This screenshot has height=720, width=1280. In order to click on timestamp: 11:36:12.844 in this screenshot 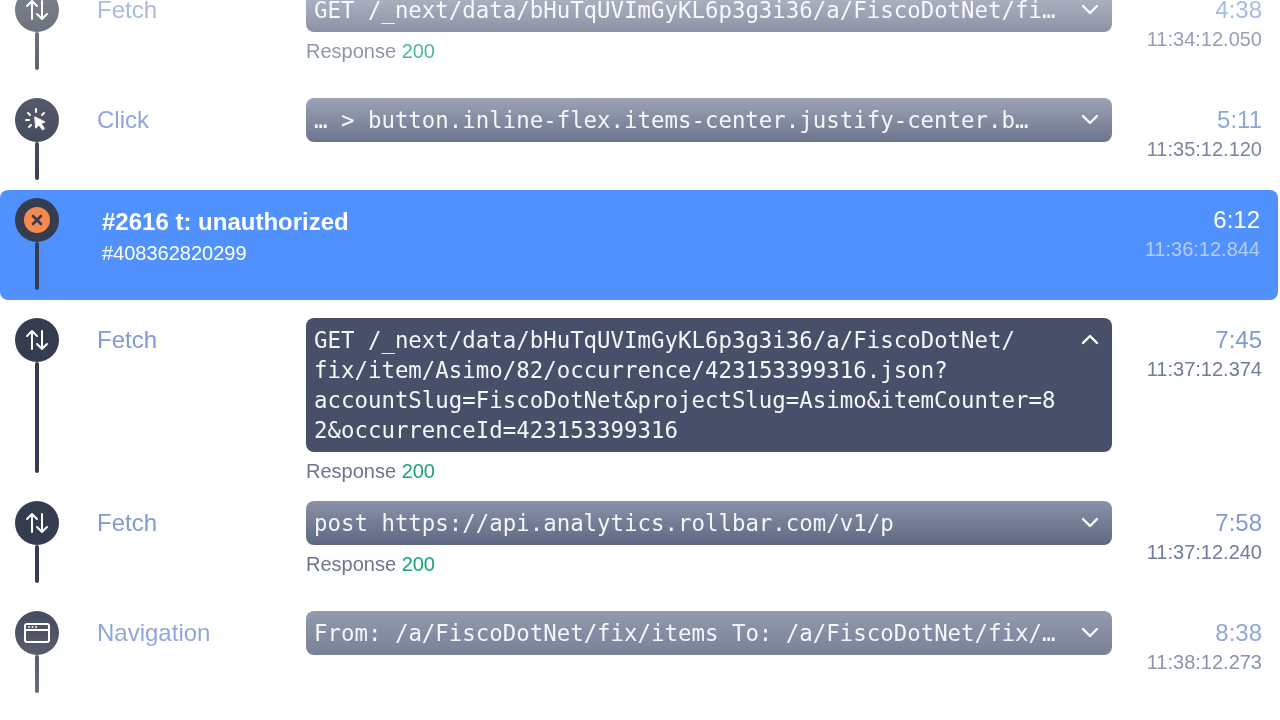, I will do `click(1202, 249)`.